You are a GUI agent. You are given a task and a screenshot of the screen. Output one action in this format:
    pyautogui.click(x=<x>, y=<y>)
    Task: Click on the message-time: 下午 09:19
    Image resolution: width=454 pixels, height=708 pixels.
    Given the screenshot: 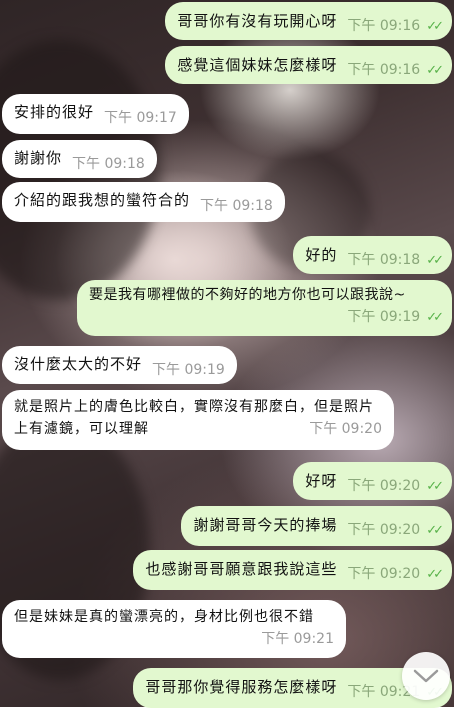 What is the action you would take?
    pyautogui.click(x=188, y=370)
    